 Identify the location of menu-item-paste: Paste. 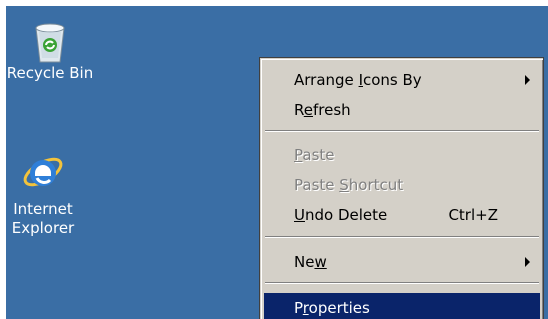
(314, 155).